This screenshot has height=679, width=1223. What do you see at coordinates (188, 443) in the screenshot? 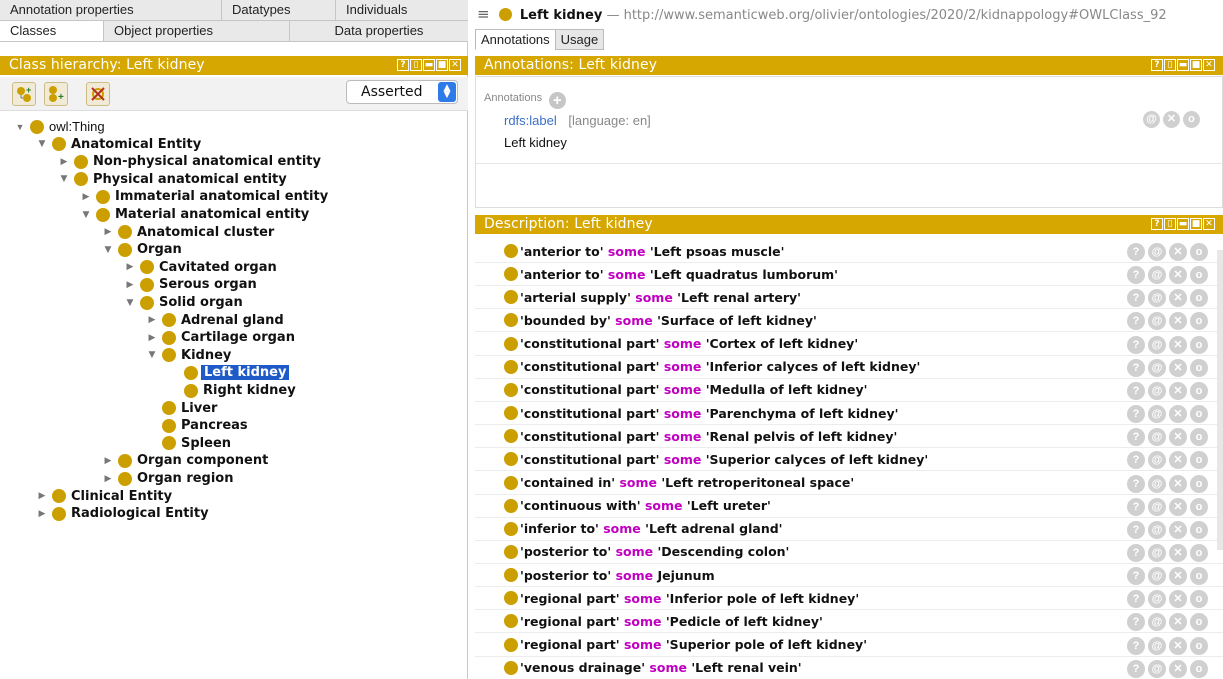
I see `tree-node: Spleen` at bounding box center [188, 443].